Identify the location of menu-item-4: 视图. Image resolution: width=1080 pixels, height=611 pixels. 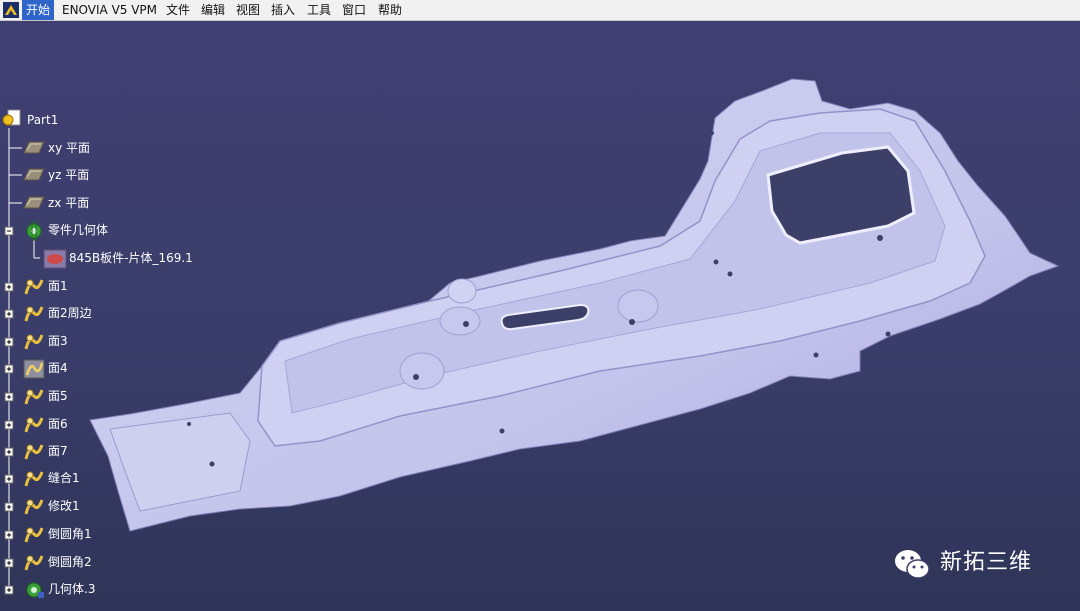
(248, 10).